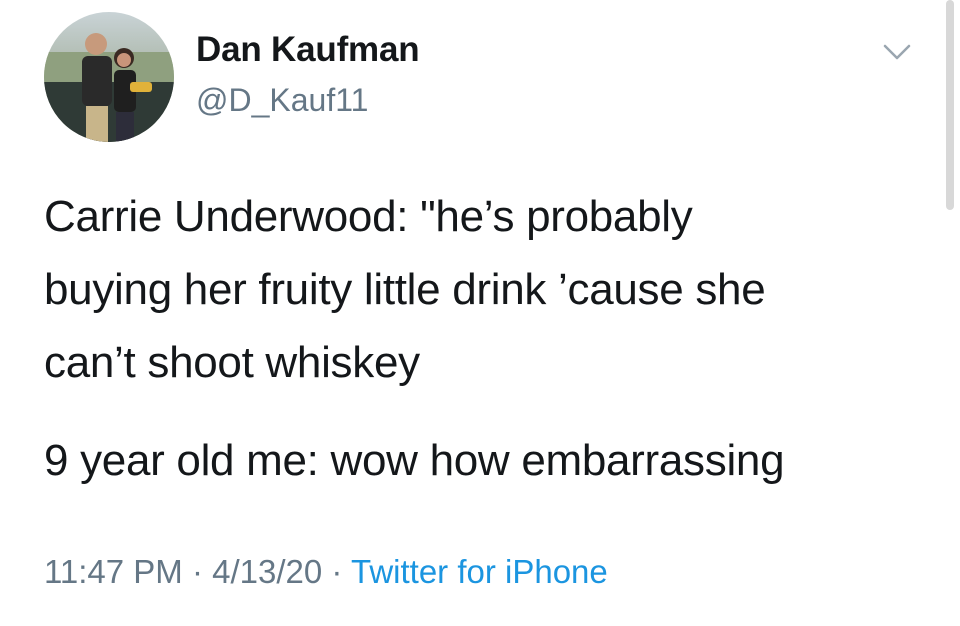 This screenshot has width=960, height=626. Describe the element at coordinates (282, 100) in the screenshot. I see `user-handle: @D_Kauf11` at that location.